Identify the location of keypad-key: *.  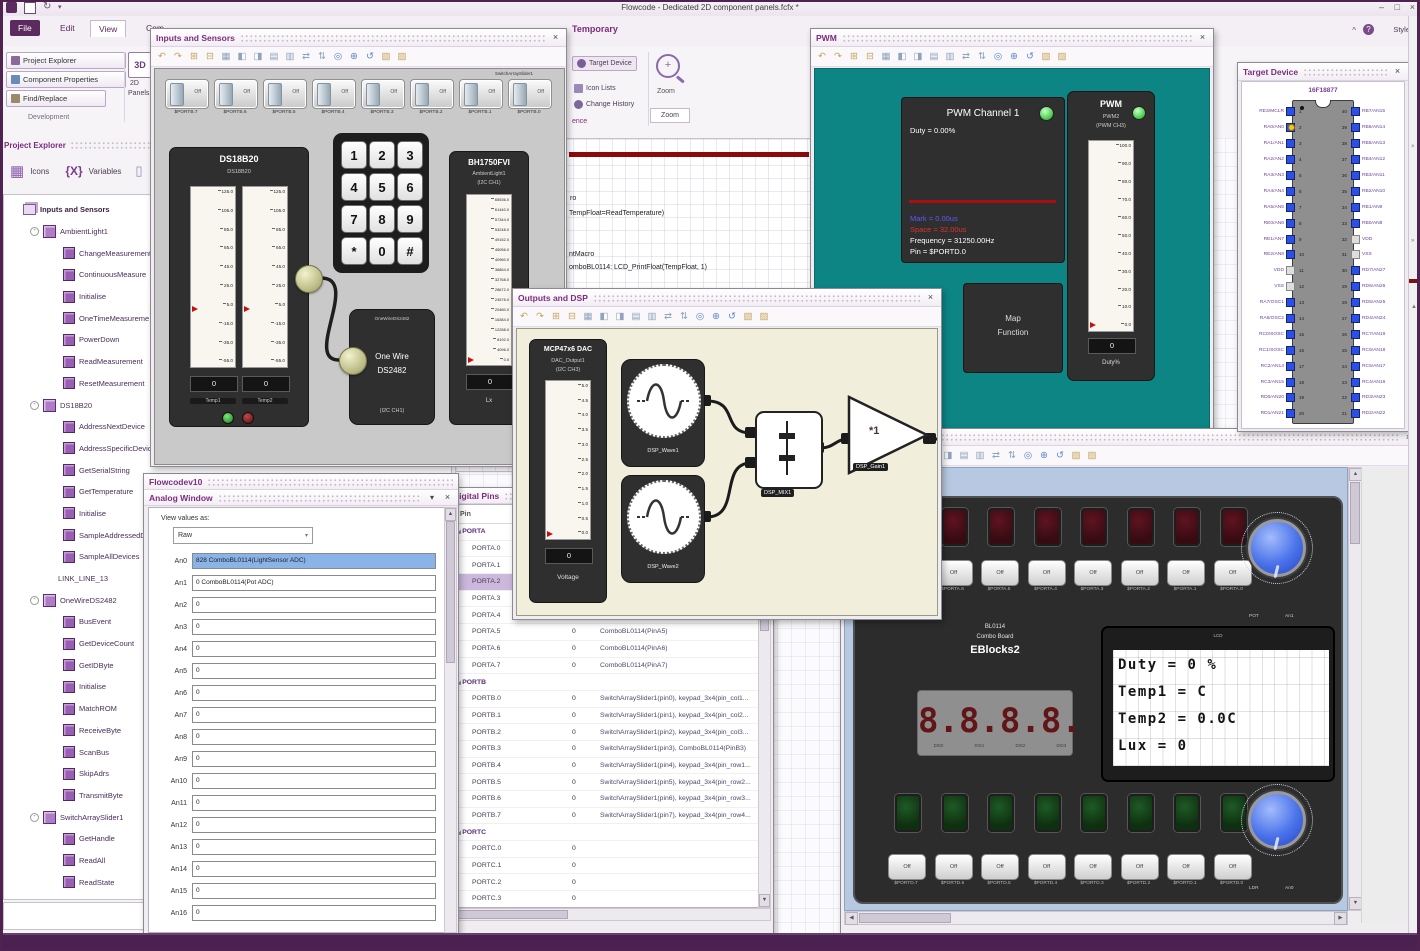
(354, 251).